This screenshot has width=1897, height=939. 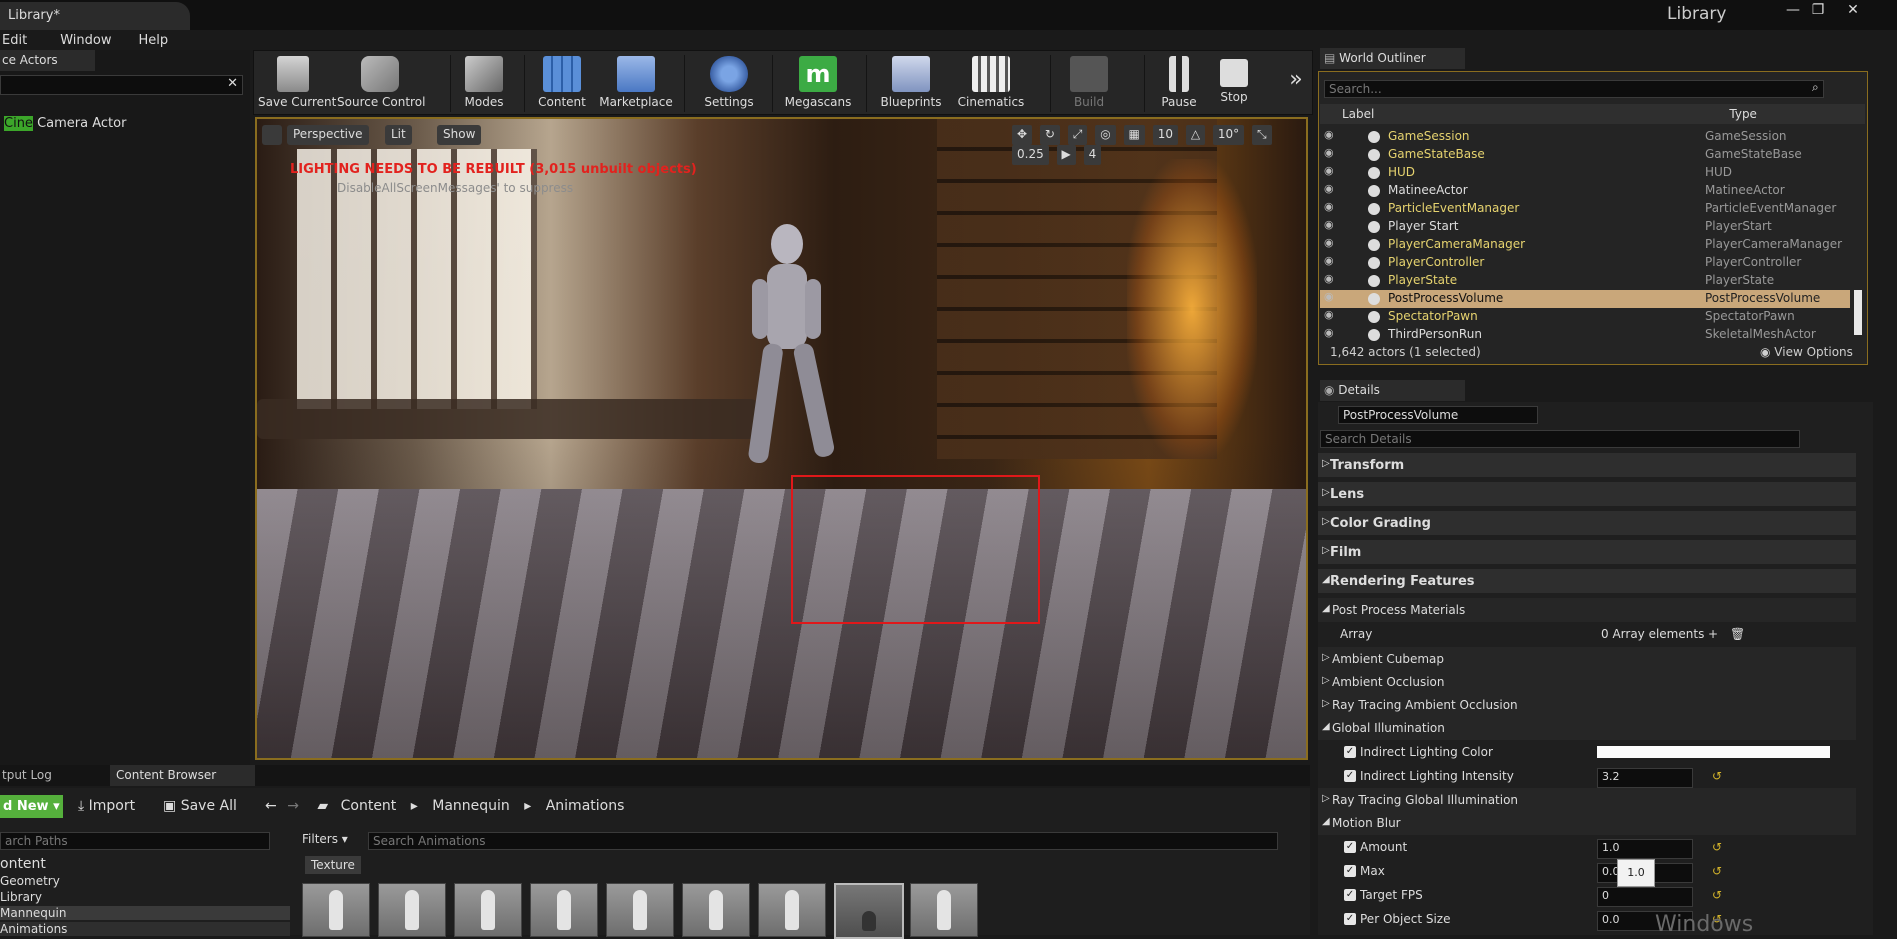 What do you see at coordinates (1049, 135) in the screenshot?
I see `rotate-tool-icon: ↻` at bounding box center [1049, 135].